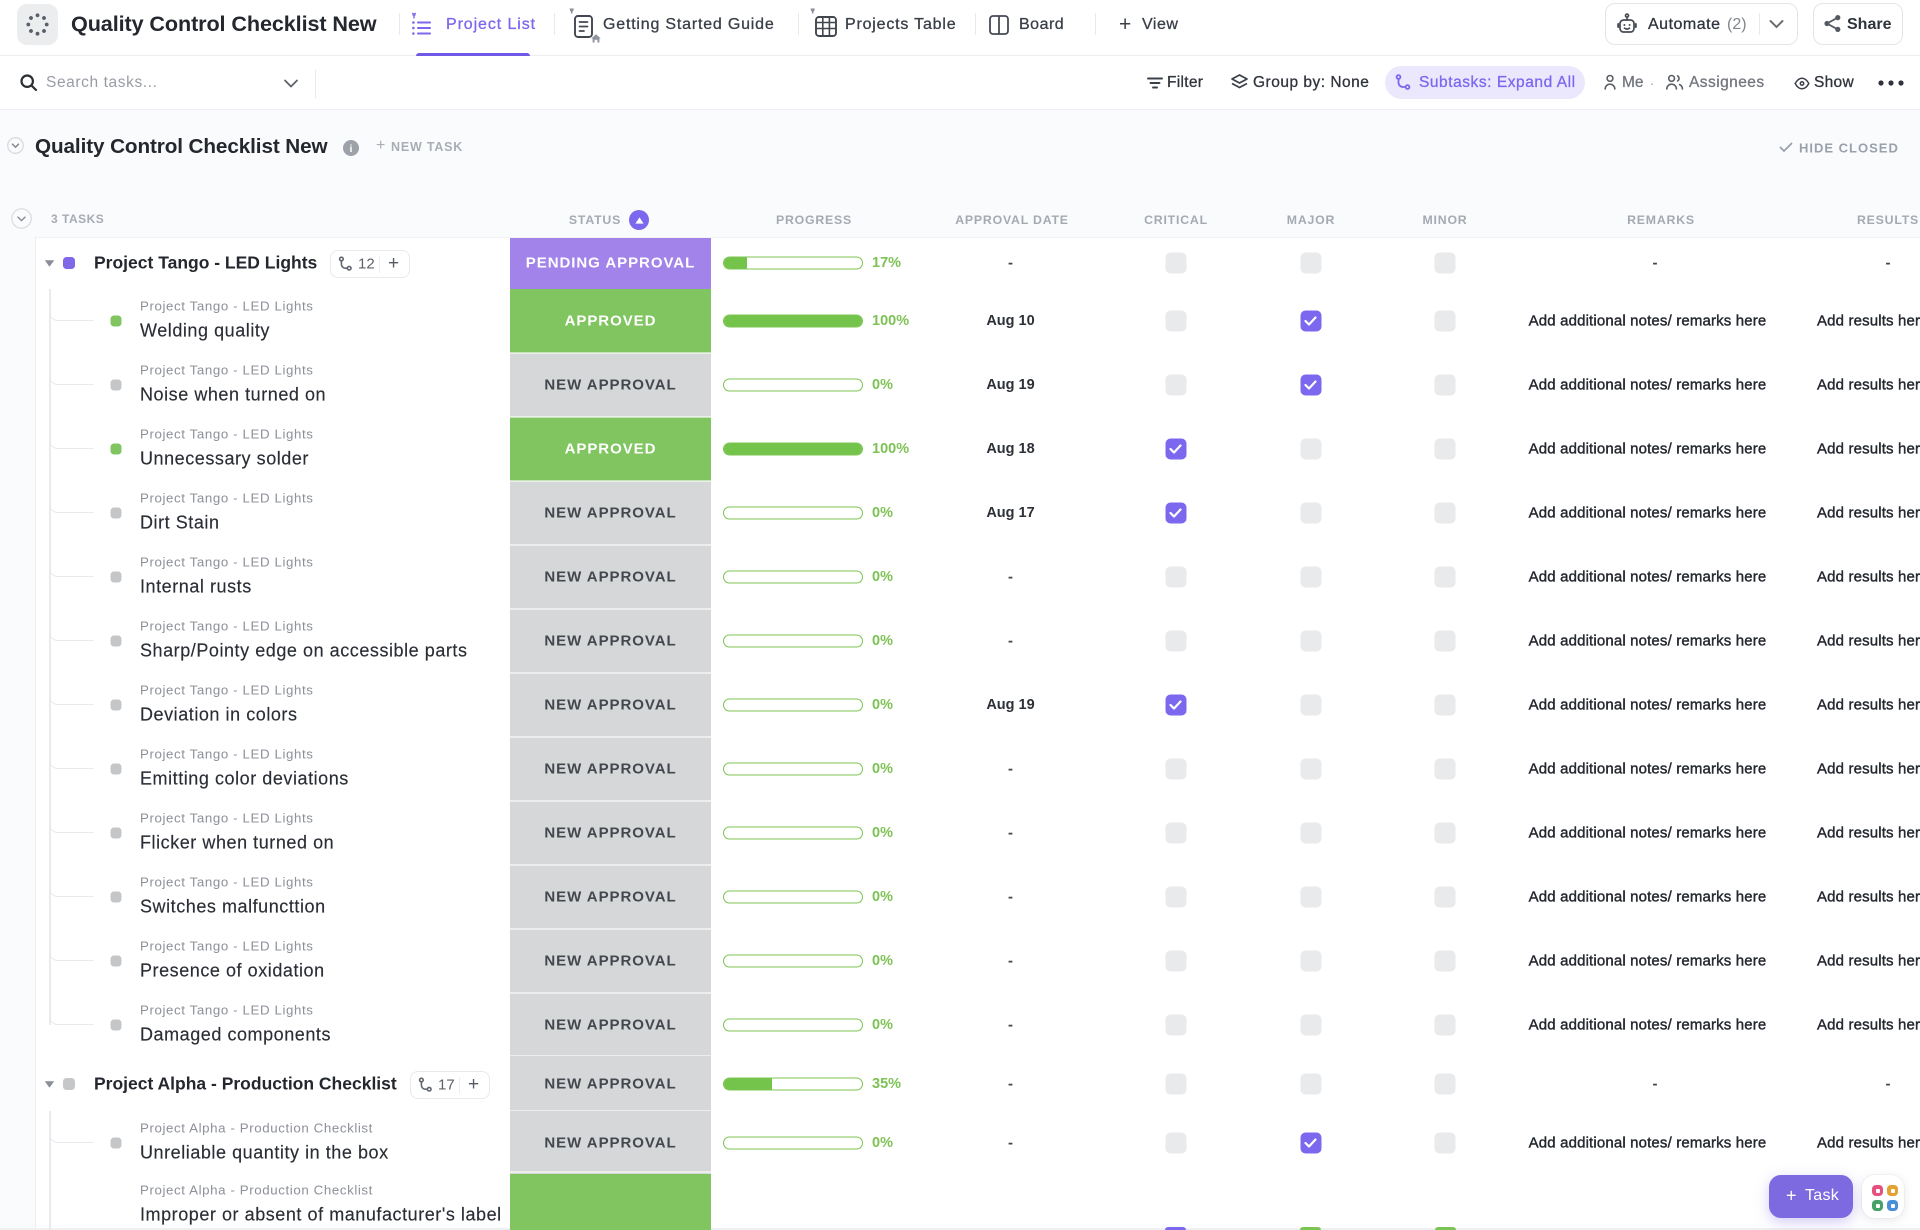 This screenshot has width=1920, height=1230. What do you see at coordinates (351, 149) in the screenshot?
I see `svg-text: i` at bounding box center [351, 149].